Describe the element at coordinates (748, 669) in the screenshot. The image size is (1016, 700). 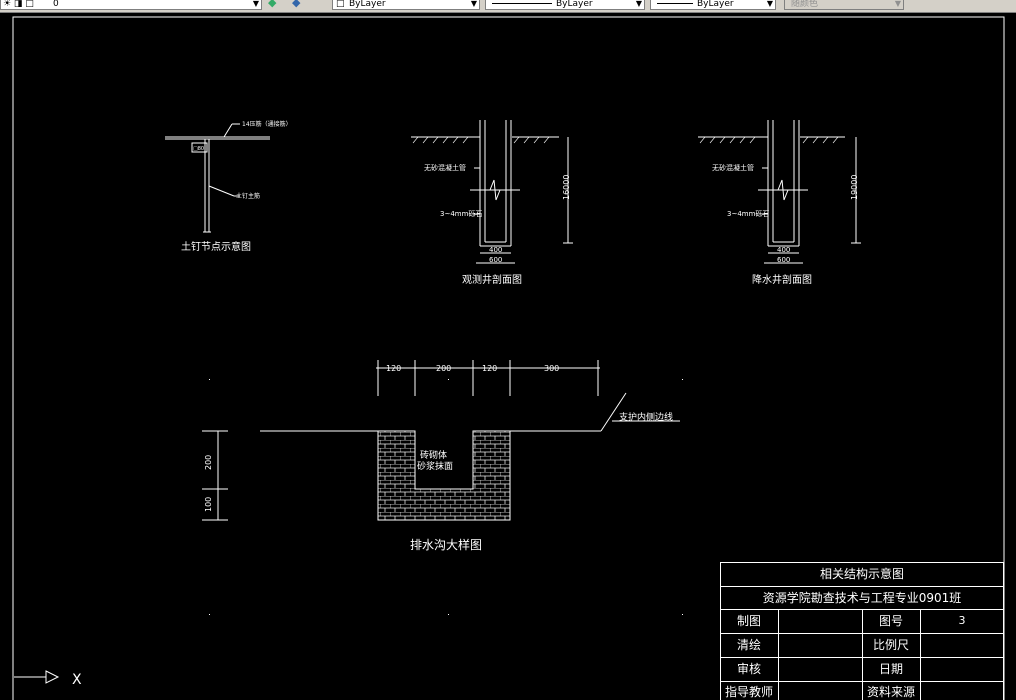
I see `label-reviewed-by: 审核` at that location.